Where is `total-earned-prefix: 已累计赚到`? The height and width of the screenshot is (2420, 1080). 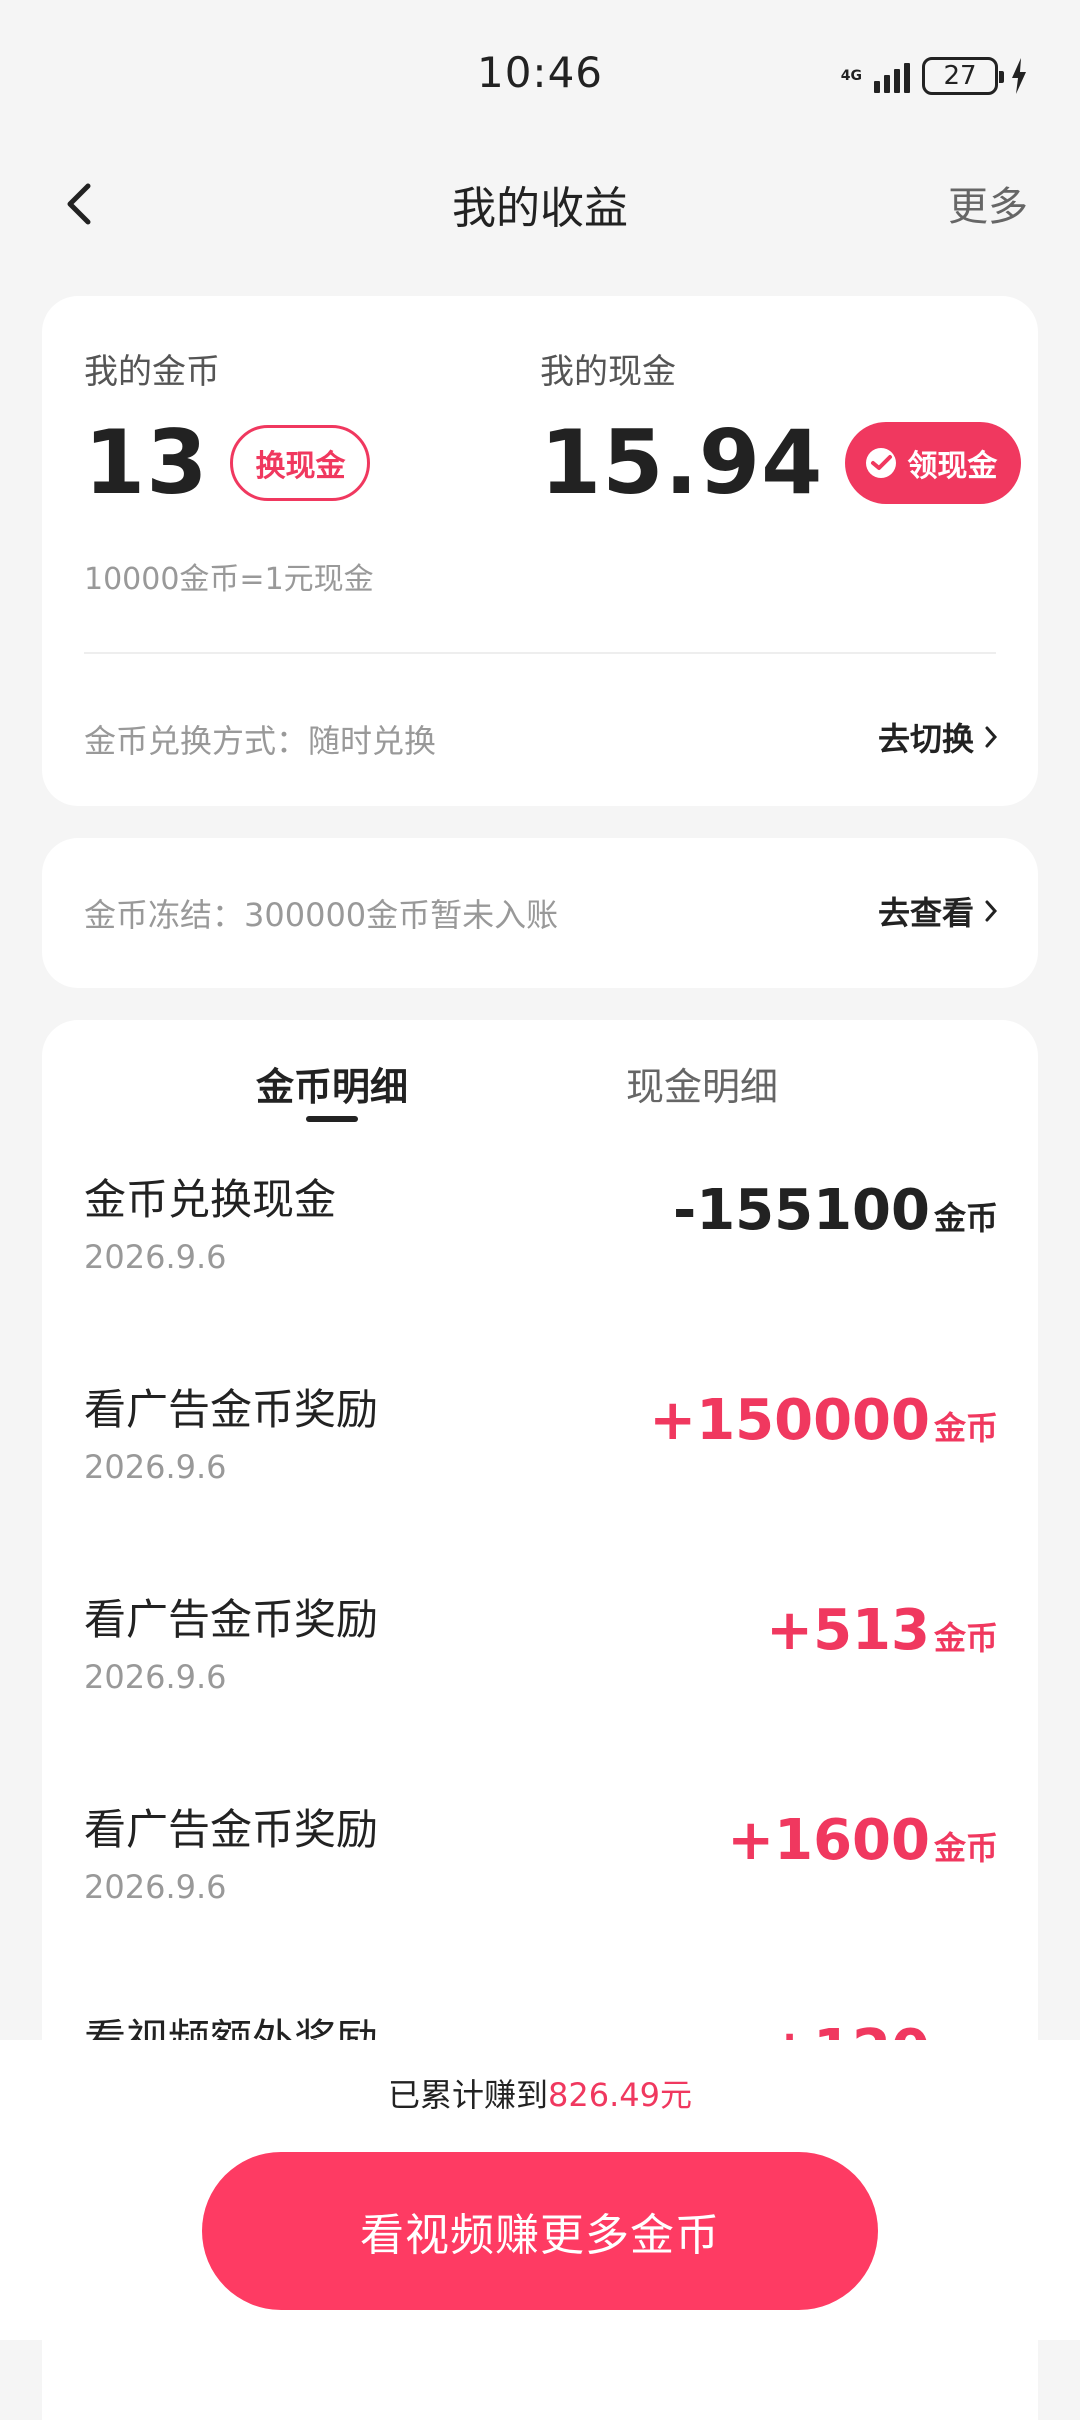
total-earned-prefix: 已累计赚到 is located at coordinates (468, 2095).